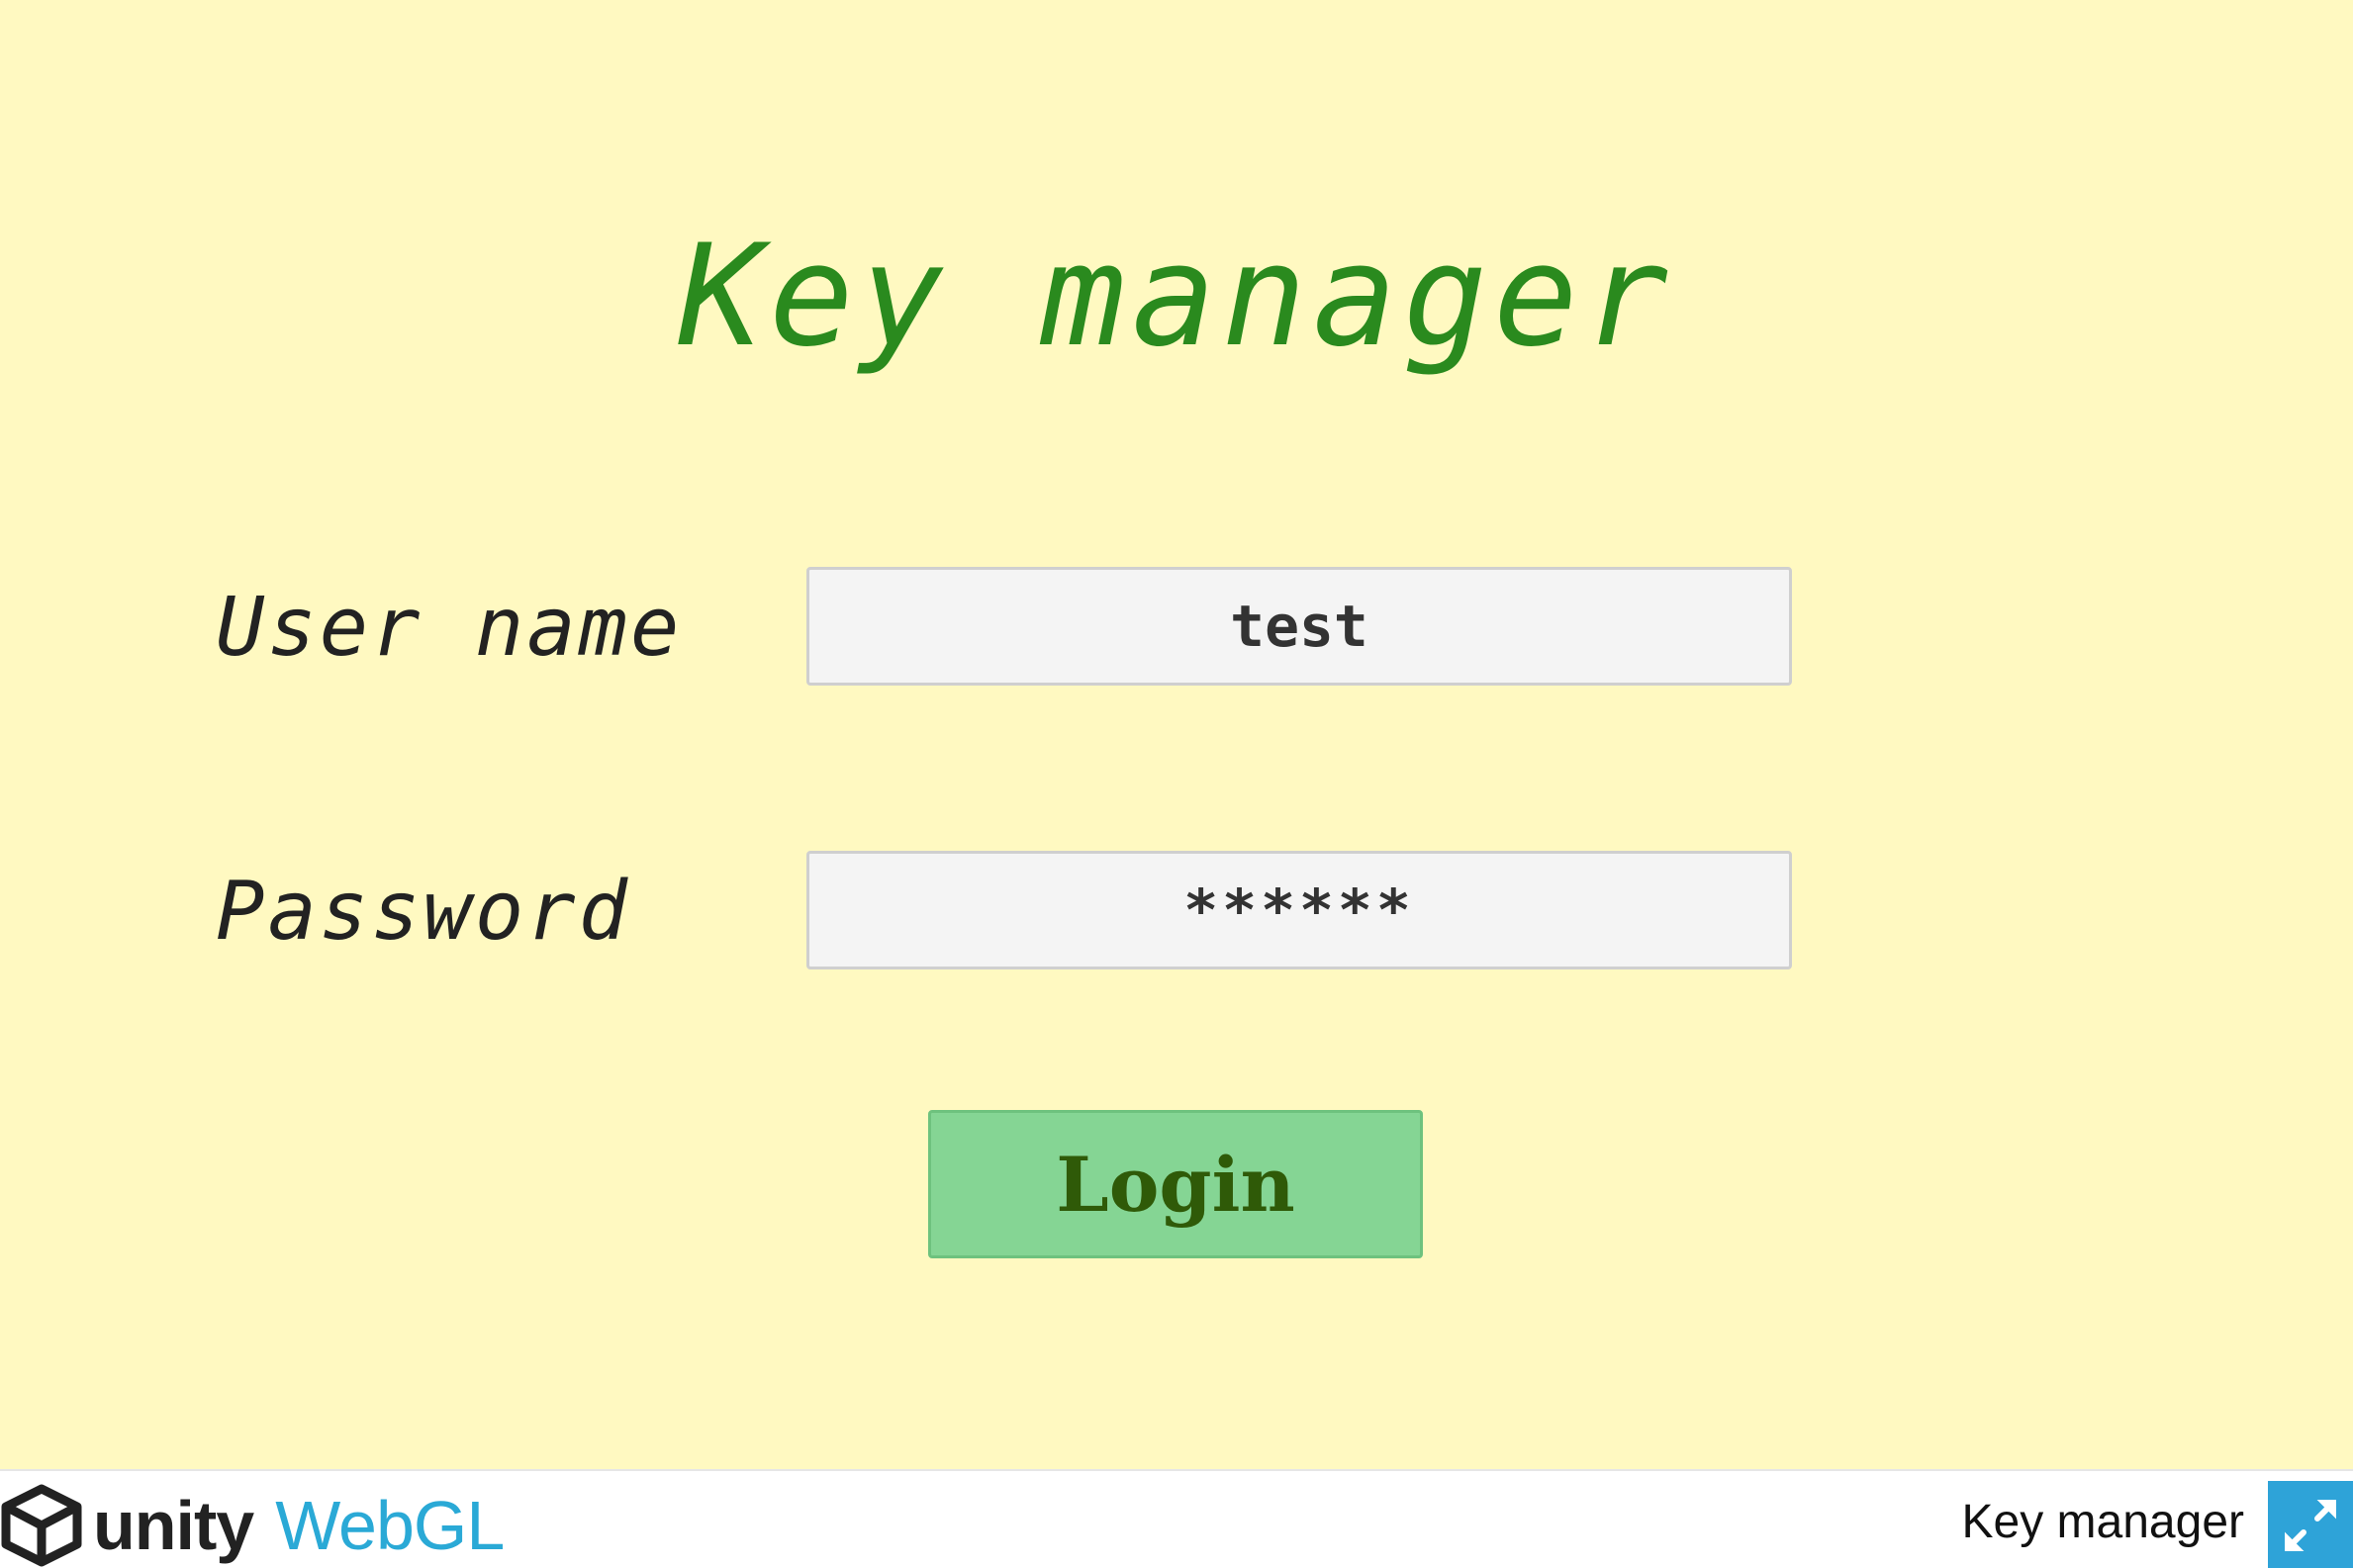 The image size is (2353, 1568). I want to click on unity-logo-icon, so click(41, 1525).